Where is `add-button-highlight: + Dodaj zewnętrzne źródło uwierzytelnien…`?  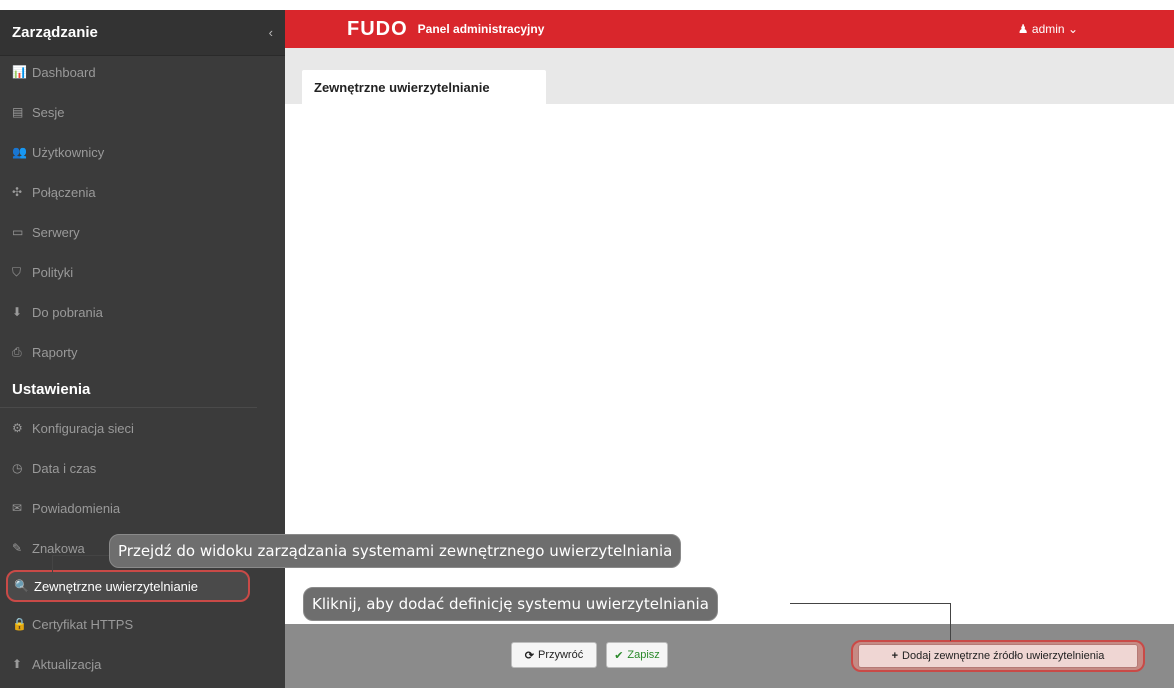 add-button-highlight: + Dodaj zewnętrzne źródło uwierzytelnien… is located at coordinates (998, 656).